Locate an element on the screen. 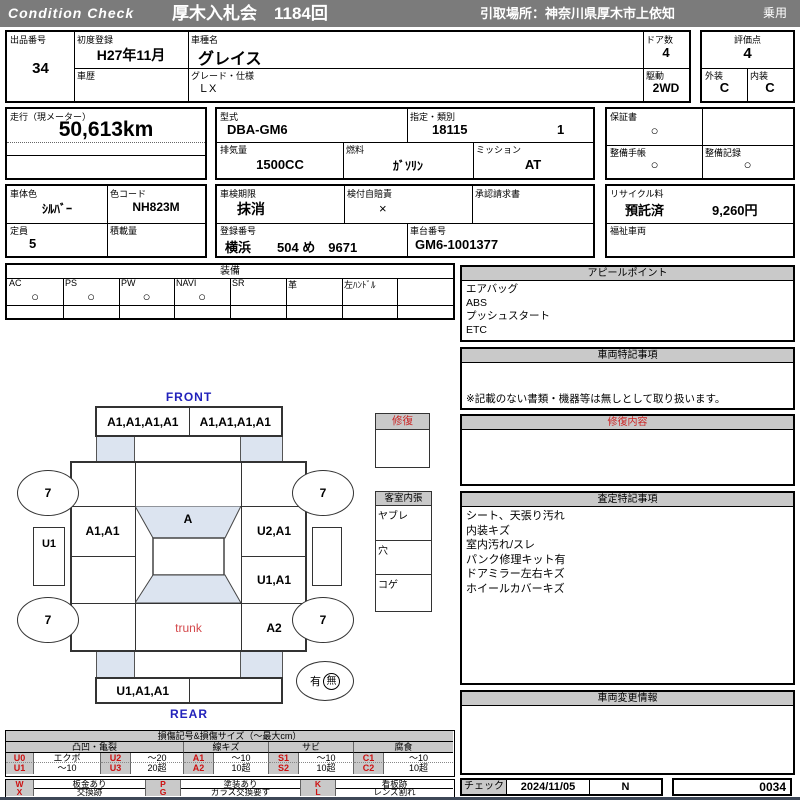  maintenance-record-cell: 整備記録 ○ is located at coordinates (747, 161).